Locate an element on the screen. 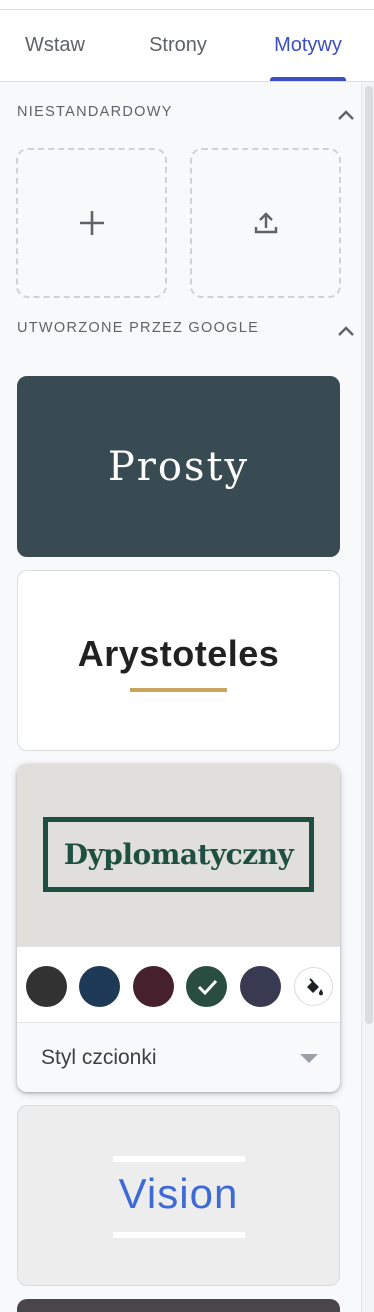 This screenshot has width=374, height=1312. dropdown-arrow-icon is located at coordinates (309, 1058).